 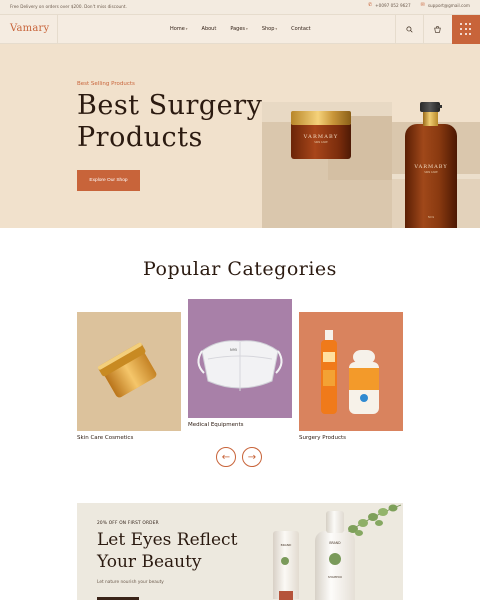 I want to click on shampoo-brand: BRAND, so click(x=335, y=543).